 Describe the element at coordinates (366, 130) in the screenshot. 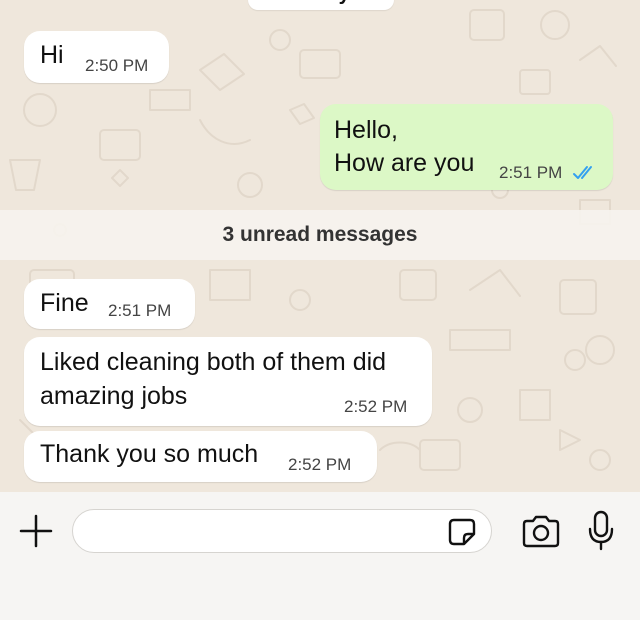

I see `message-text: Hello,` at that location.